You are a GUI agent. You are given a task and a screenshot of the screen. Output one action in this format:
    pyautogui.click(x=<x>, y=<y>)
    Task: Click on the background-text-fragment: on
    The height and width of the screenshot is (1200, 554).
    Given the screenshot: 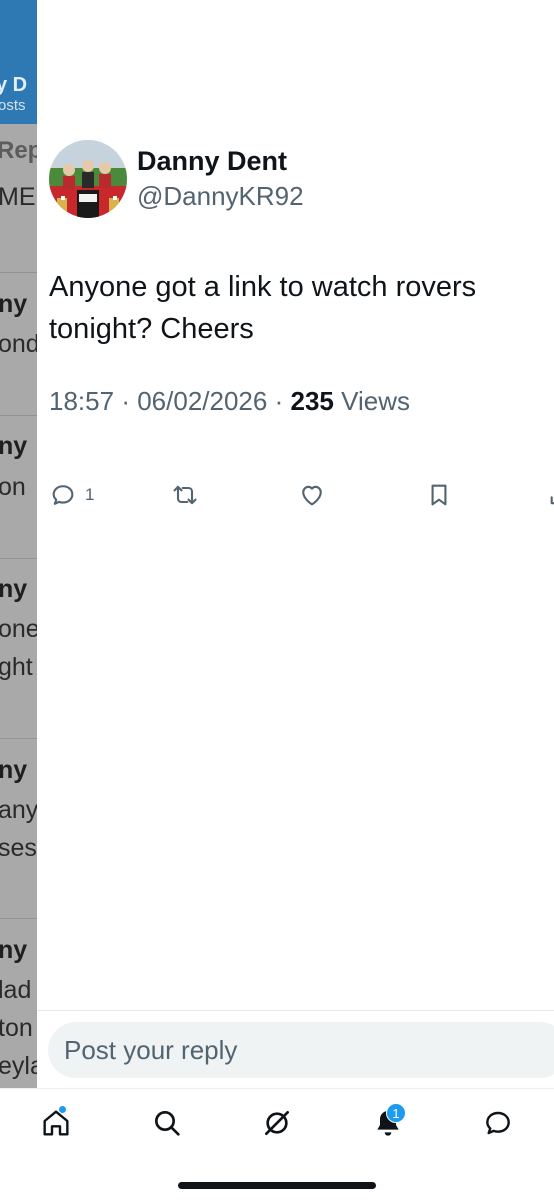 What is the action you would take?
    pyautogui.click(x=13, y=487)
    